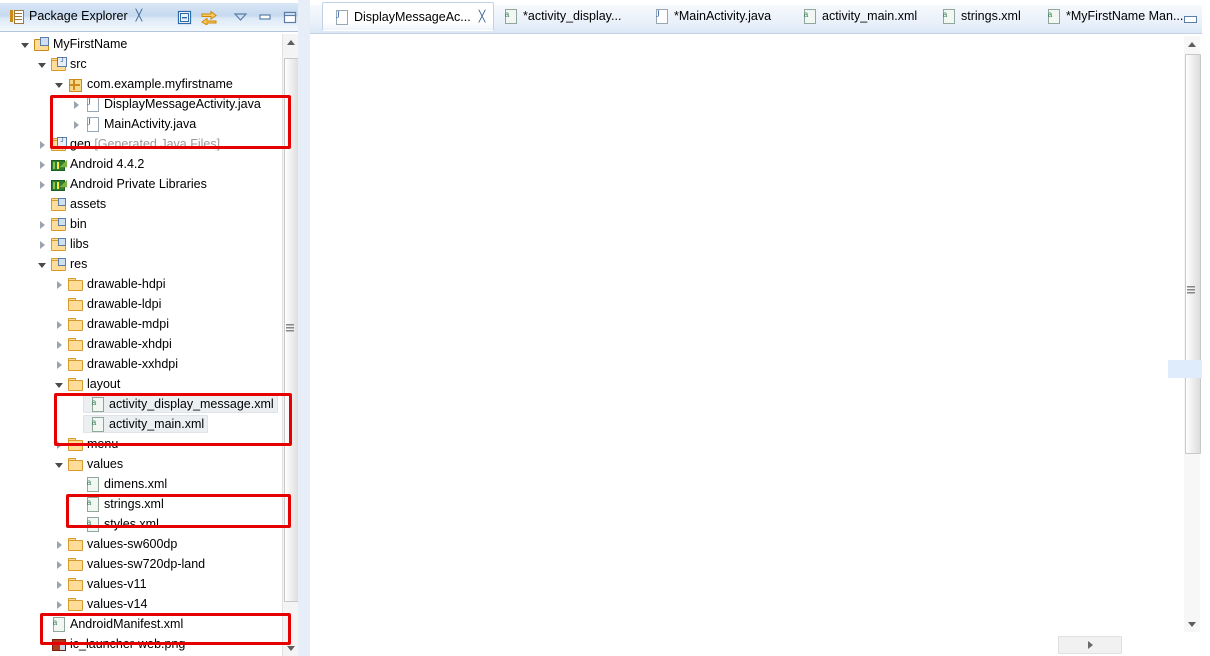  I want to click on tree-item-label: AndroidManifest.xml, so click(127, 624).